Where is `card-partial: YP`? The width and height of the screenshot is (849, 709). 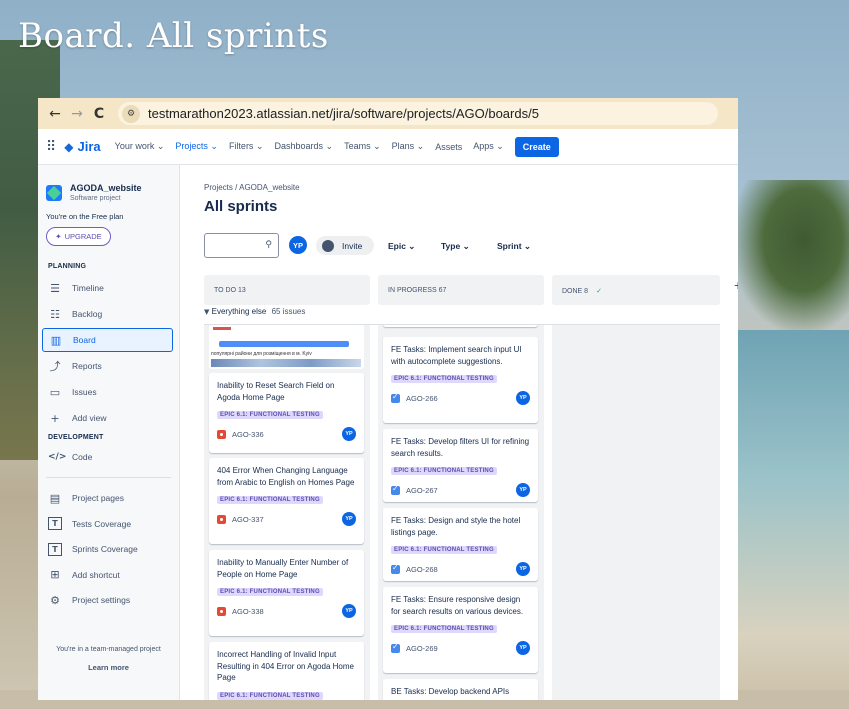 card-partial: YP is located at coordinates (460, 326).